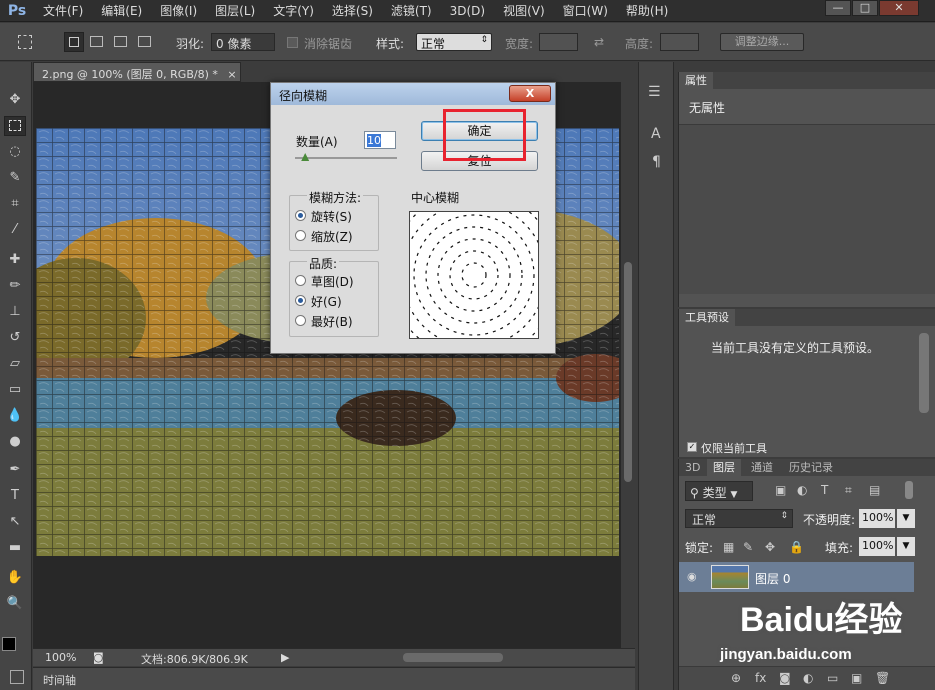 This screenshot has height=690, width=935. Describe the element at coordinates (15, 178) in the screenshot. I see `quick-select-tool-icon: ✎` at that location.